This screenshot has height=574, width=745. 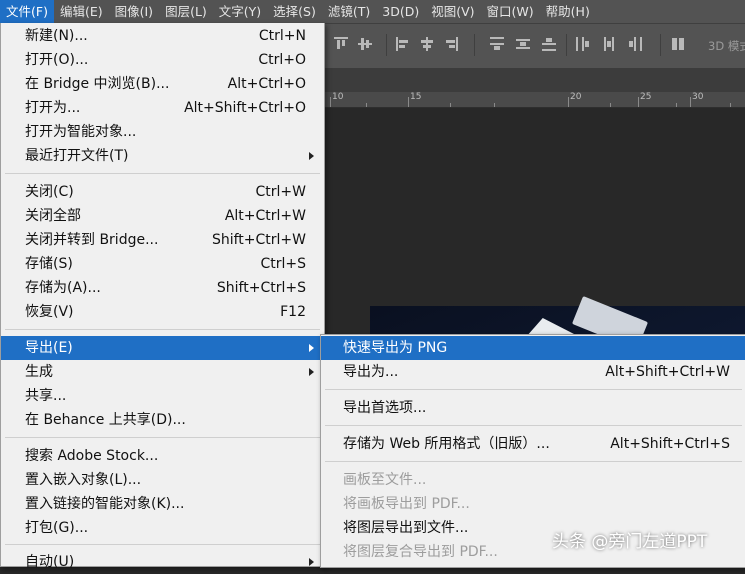 What do you see at coordinates (134, 11) in the screenshot?
I see `menu-image: 图像(I)` at bounding box center [134, 11].